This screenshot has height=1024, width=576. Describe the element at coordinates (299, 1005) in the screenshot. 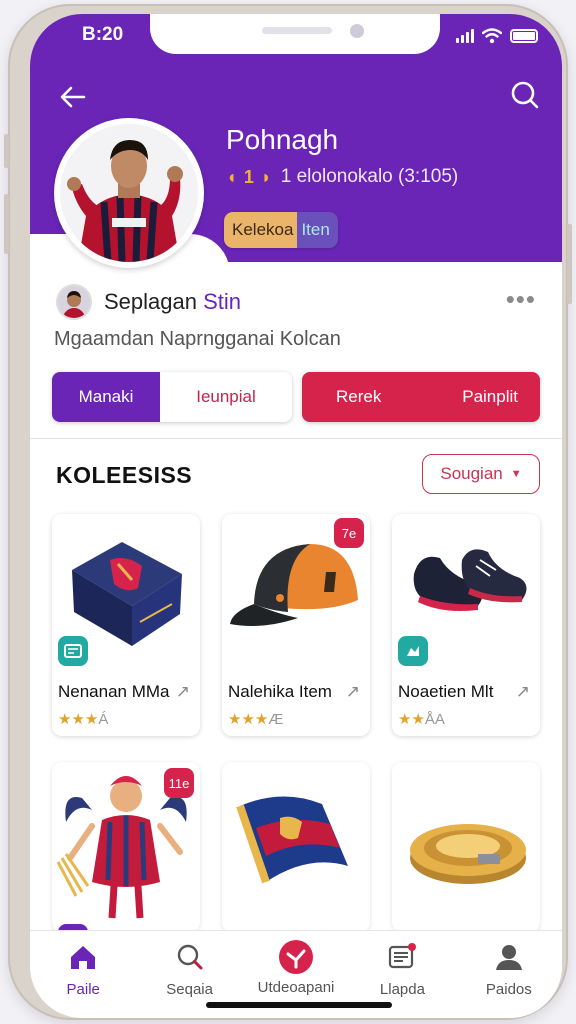

I see `home-indicator` at that location.